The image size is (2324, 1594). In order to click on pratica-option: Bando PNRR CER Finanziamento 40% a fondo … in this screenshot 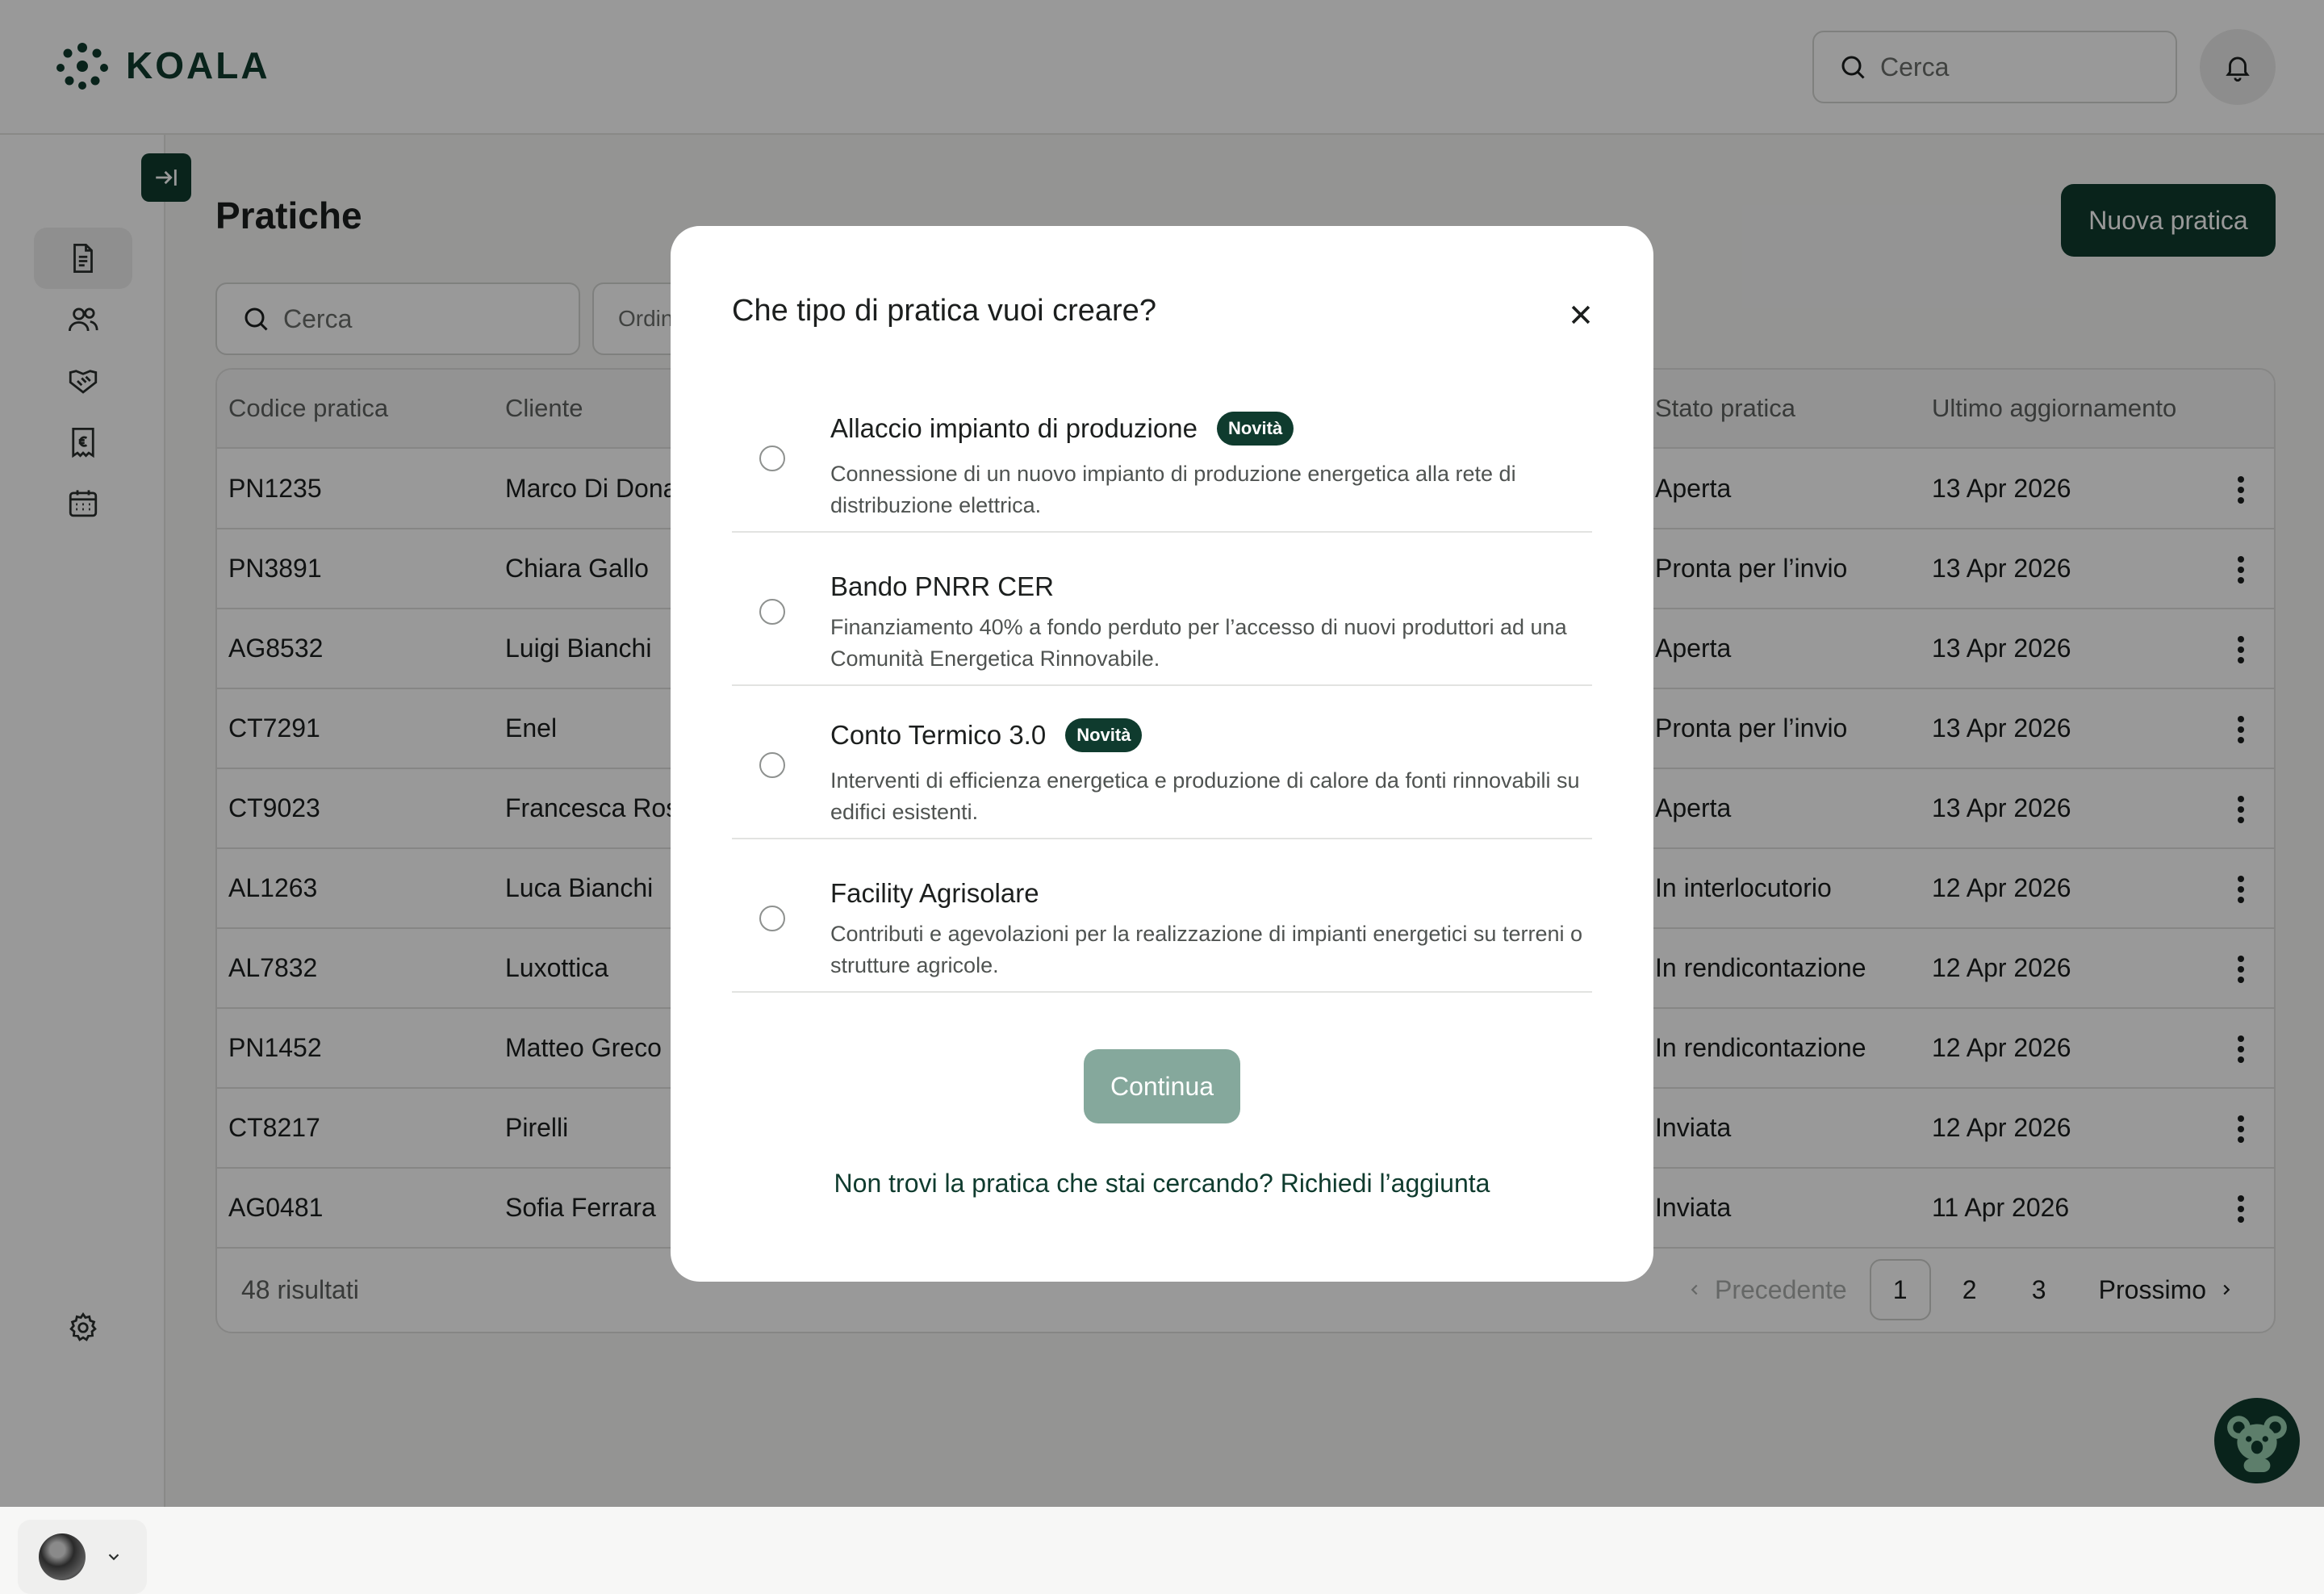, I will do `click(1162, 609)`.